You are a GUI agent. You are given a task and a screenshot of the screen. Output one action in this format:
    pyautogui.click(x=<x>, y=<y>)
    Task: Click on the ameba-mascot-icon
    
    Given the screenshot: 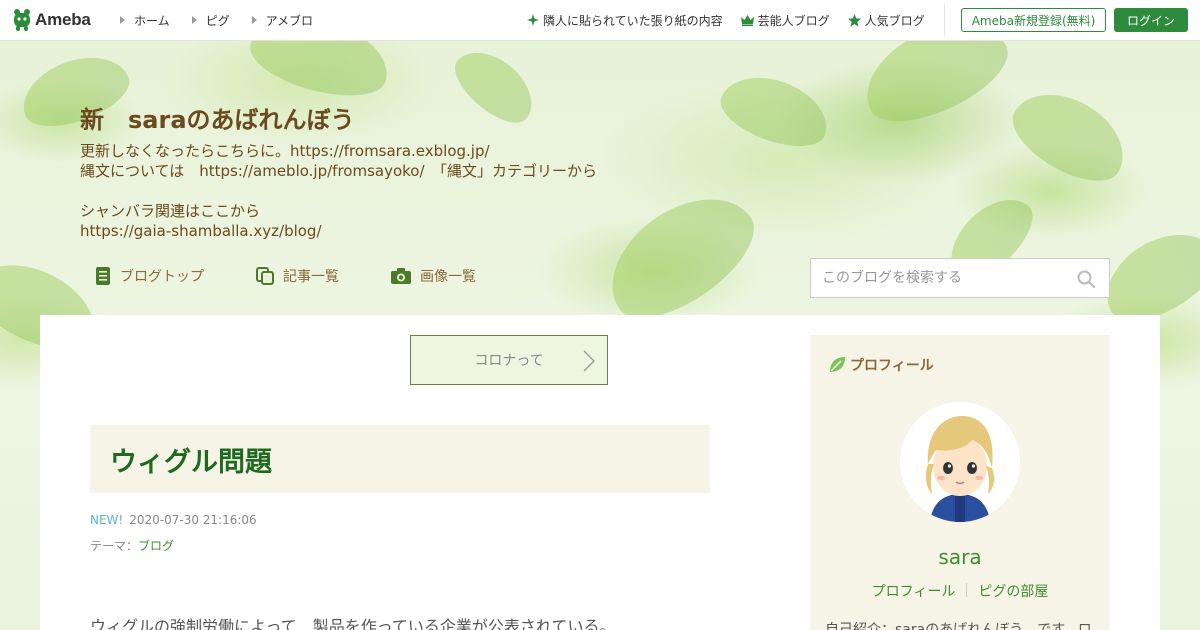 What is the action you would take?
    pyautogui.click(x=22, y=20)
    